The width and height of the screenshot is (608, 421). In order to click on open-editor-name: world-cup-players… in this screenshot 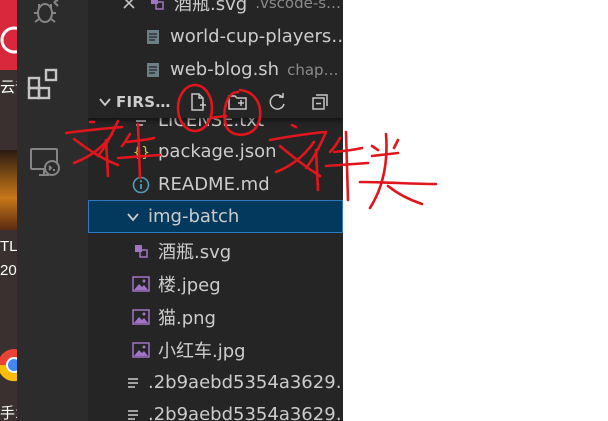, I will do `click(256, 36)`.